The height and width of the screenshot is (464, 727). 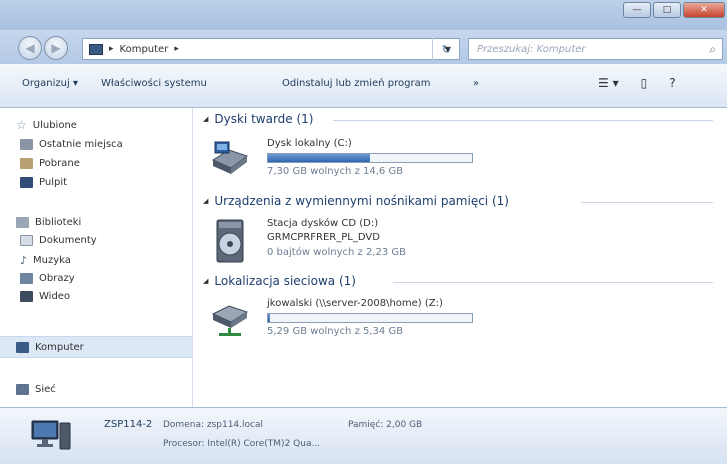 What do you see at coordinates (644, 83) in the screenshot?
I see `preview-pane-icon: ▯` at bounding box center [644, 83].